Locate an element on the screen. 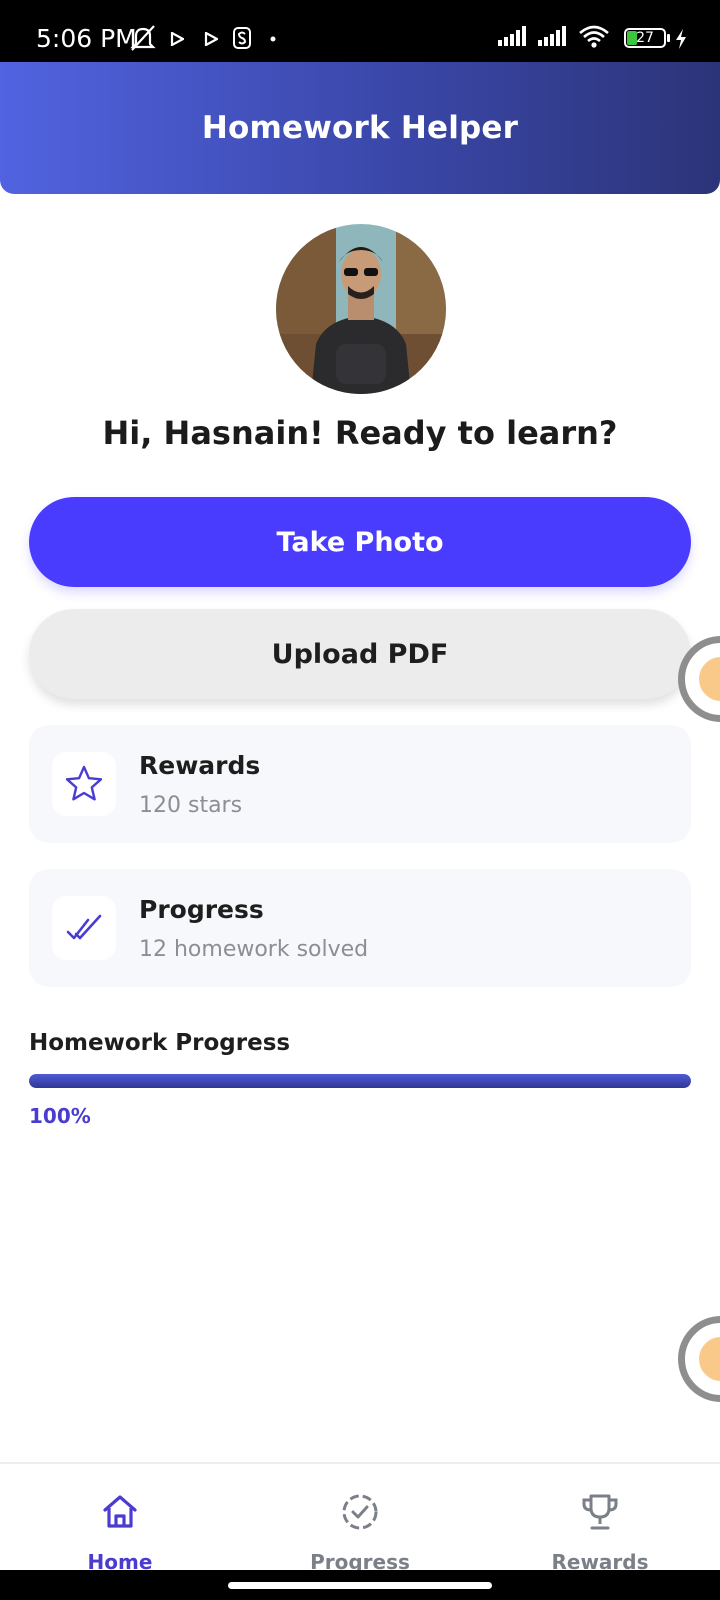 The height and width of the screenshot is (1600, 720). status-time: 5:06 PM is located at coordinates (86, 38).